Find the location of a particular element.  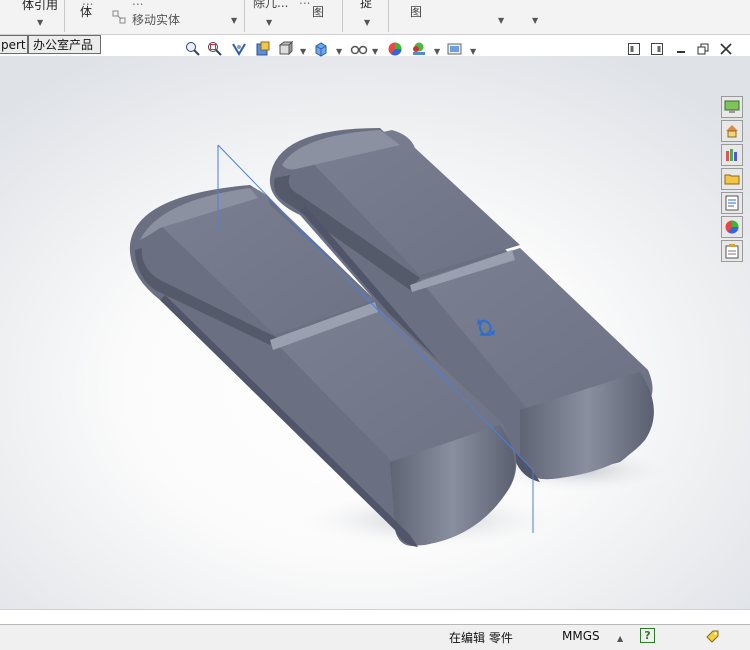

help-icon: ? is located at coordinates (647, 635).